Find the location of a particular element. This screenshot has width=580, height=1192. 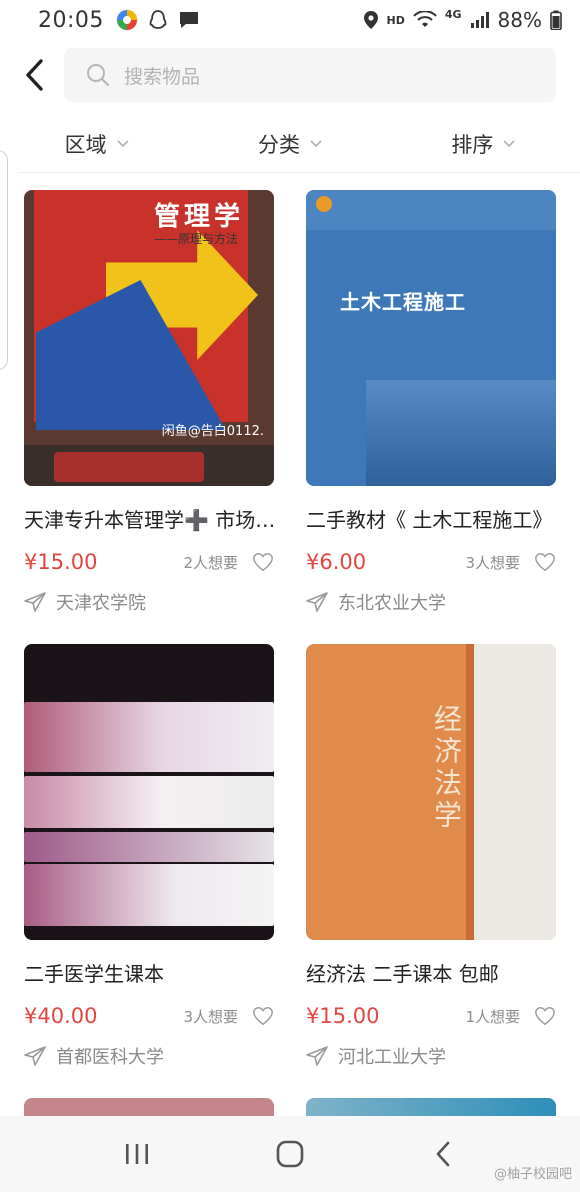

recent-apps-button is located at coordinates (137, 1154).